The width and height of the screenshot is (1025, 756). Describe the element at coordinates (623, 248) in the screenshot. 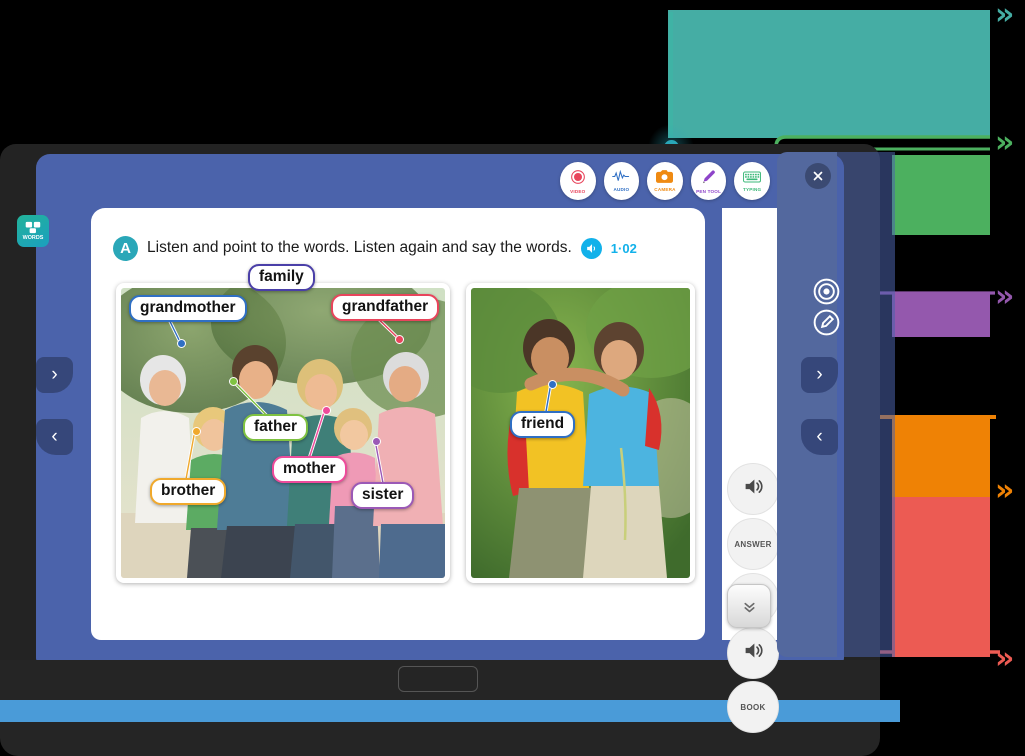

I see `audio-track-label: 1·02` at that location.